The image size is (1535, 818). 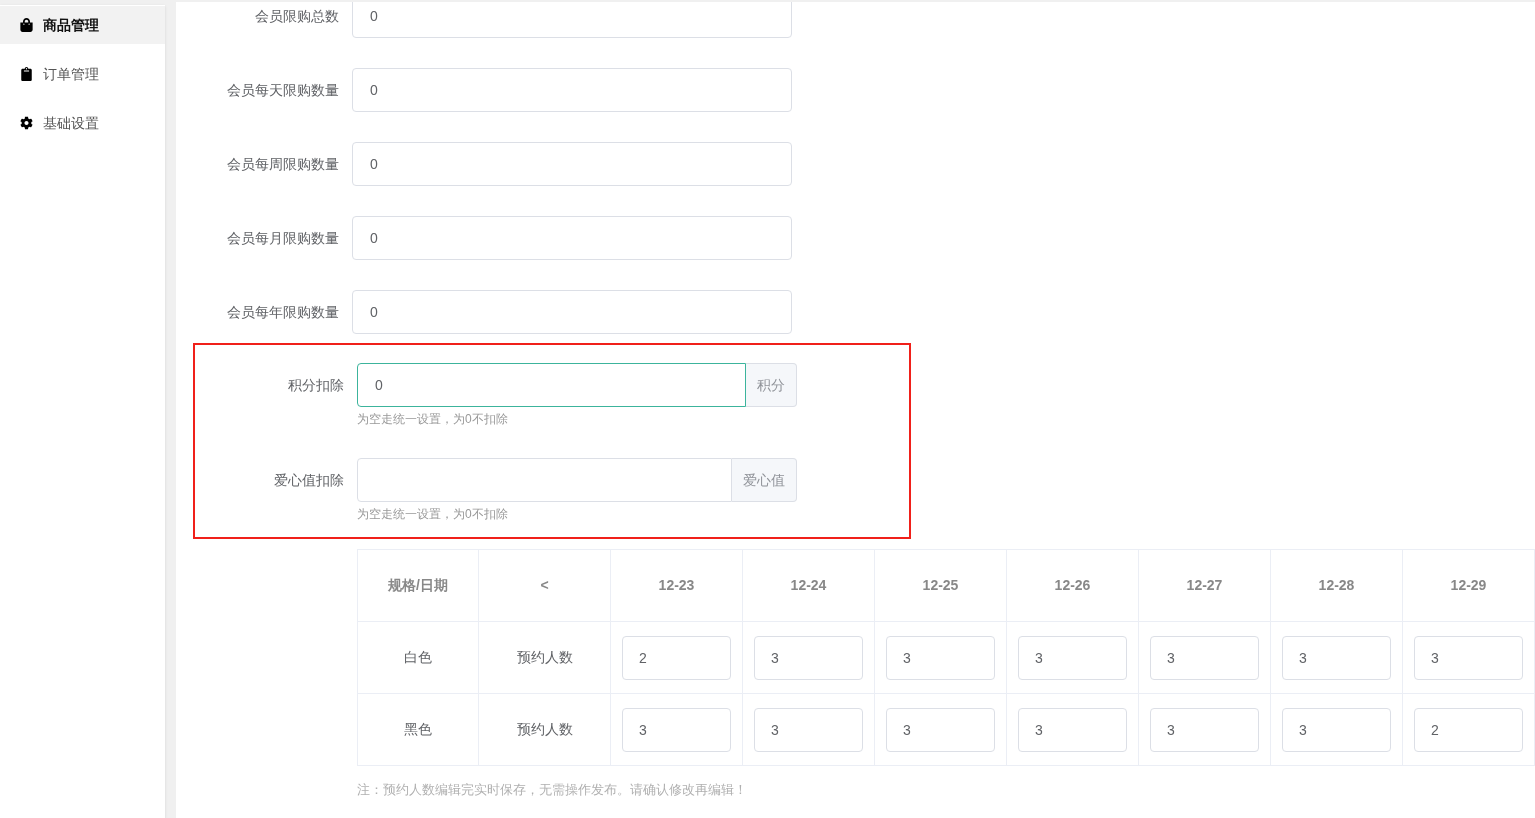 What do you see at coordinates (1204, 585) in the screenshot?
I see `column-header: 12-27` at bounding box center [1204, 585].